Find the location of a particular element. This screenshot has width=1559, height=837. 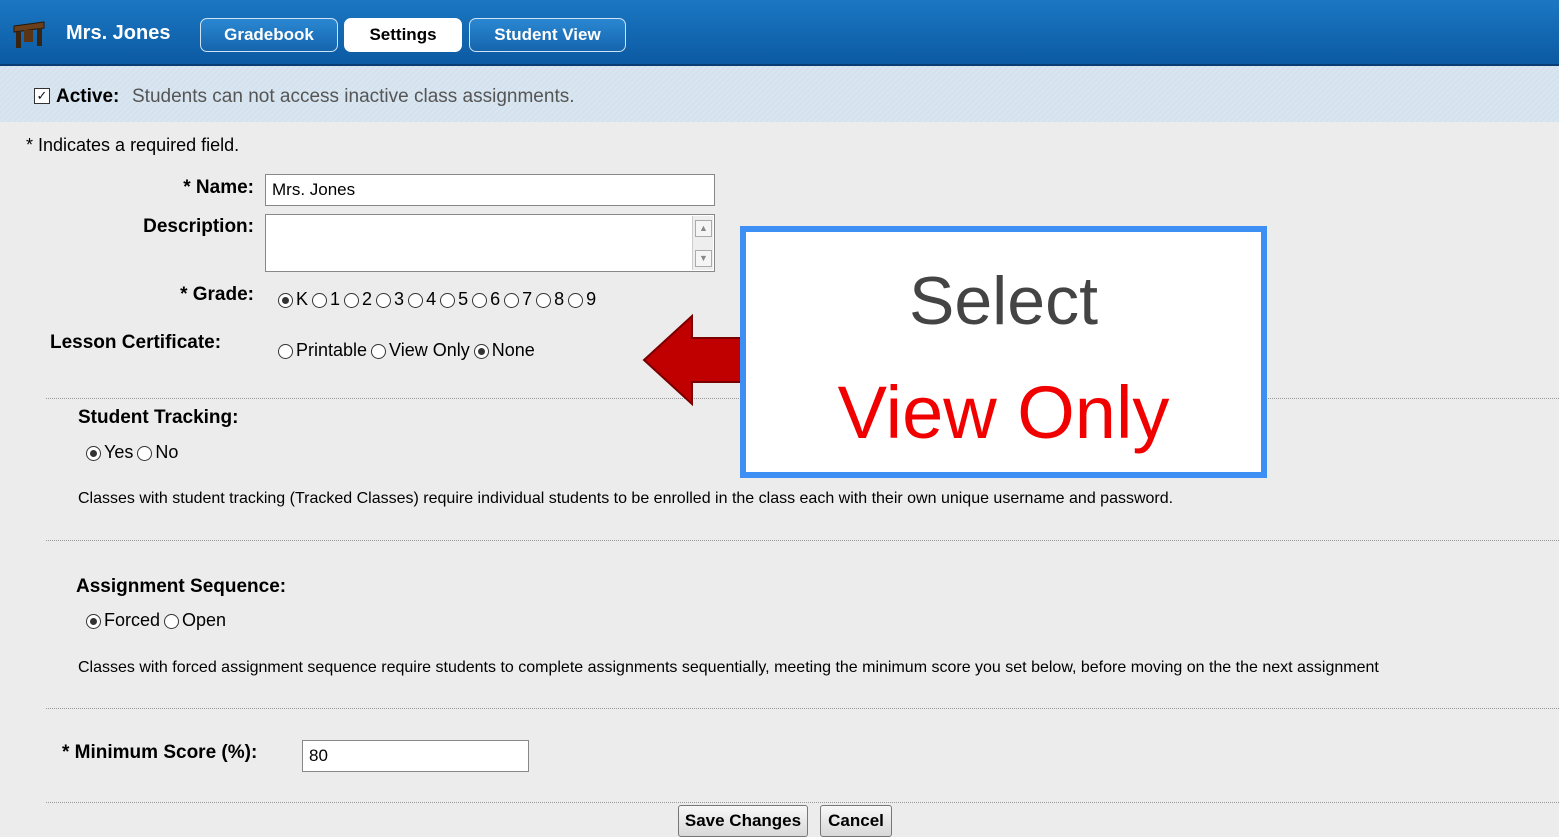

student-tracking-radio-group: Yes No is located at coordinates (134, 452).